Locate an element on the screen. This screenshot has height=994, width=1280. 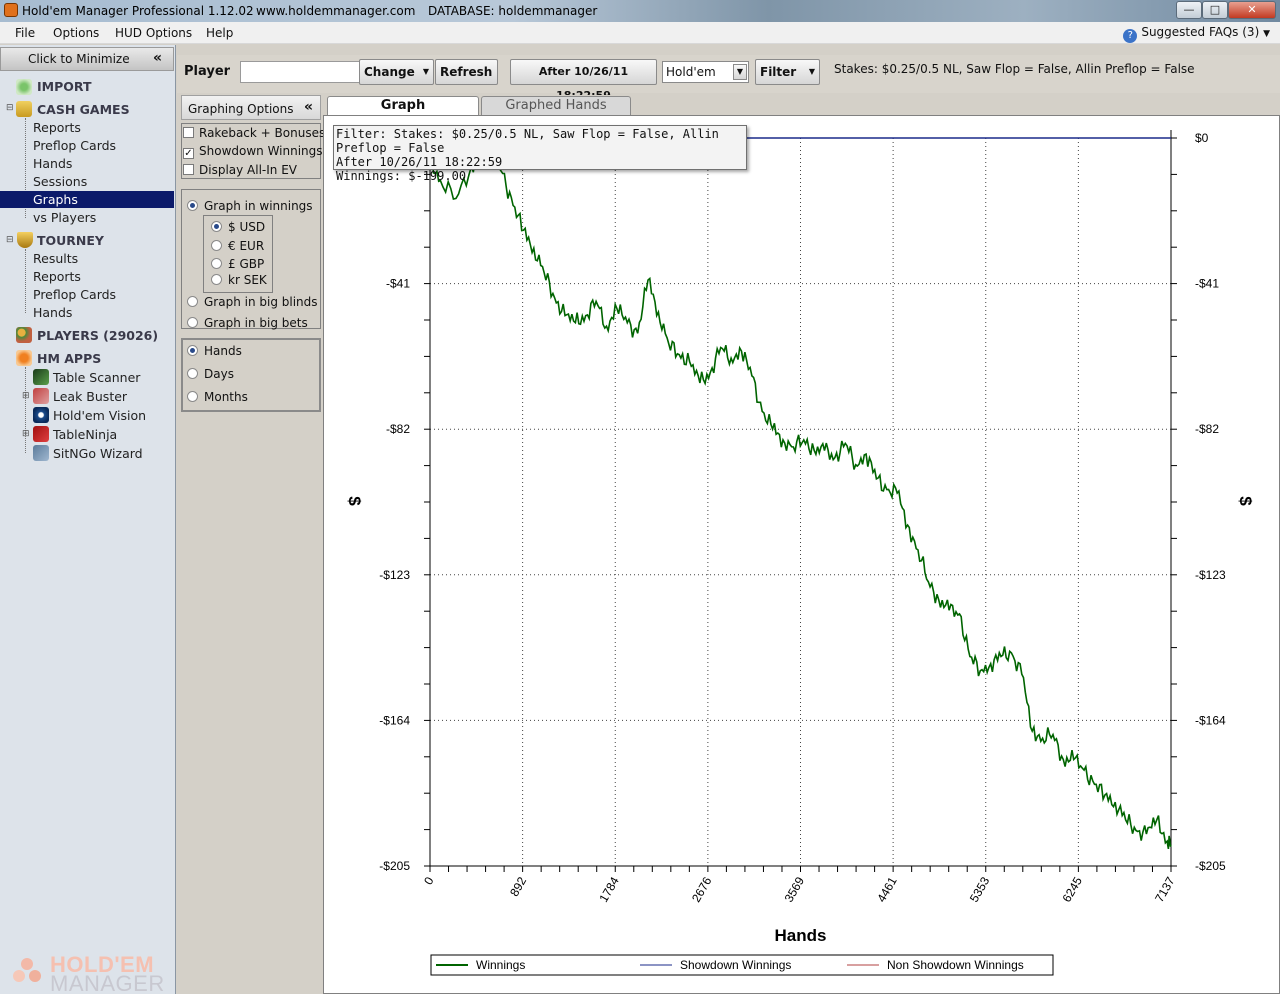
change-button: Change ▼ is located at coordinates (396, 72).